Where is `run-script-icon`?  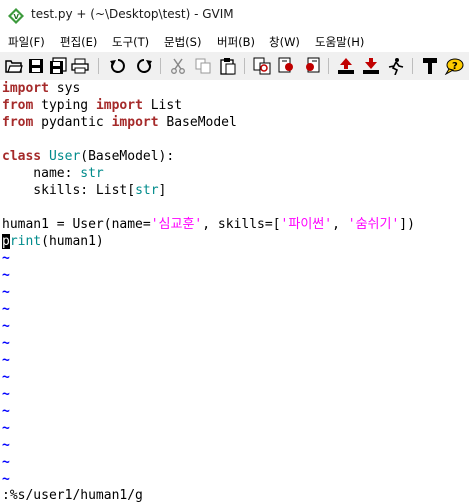
run-script-icon is located at coordinates (396, 66).